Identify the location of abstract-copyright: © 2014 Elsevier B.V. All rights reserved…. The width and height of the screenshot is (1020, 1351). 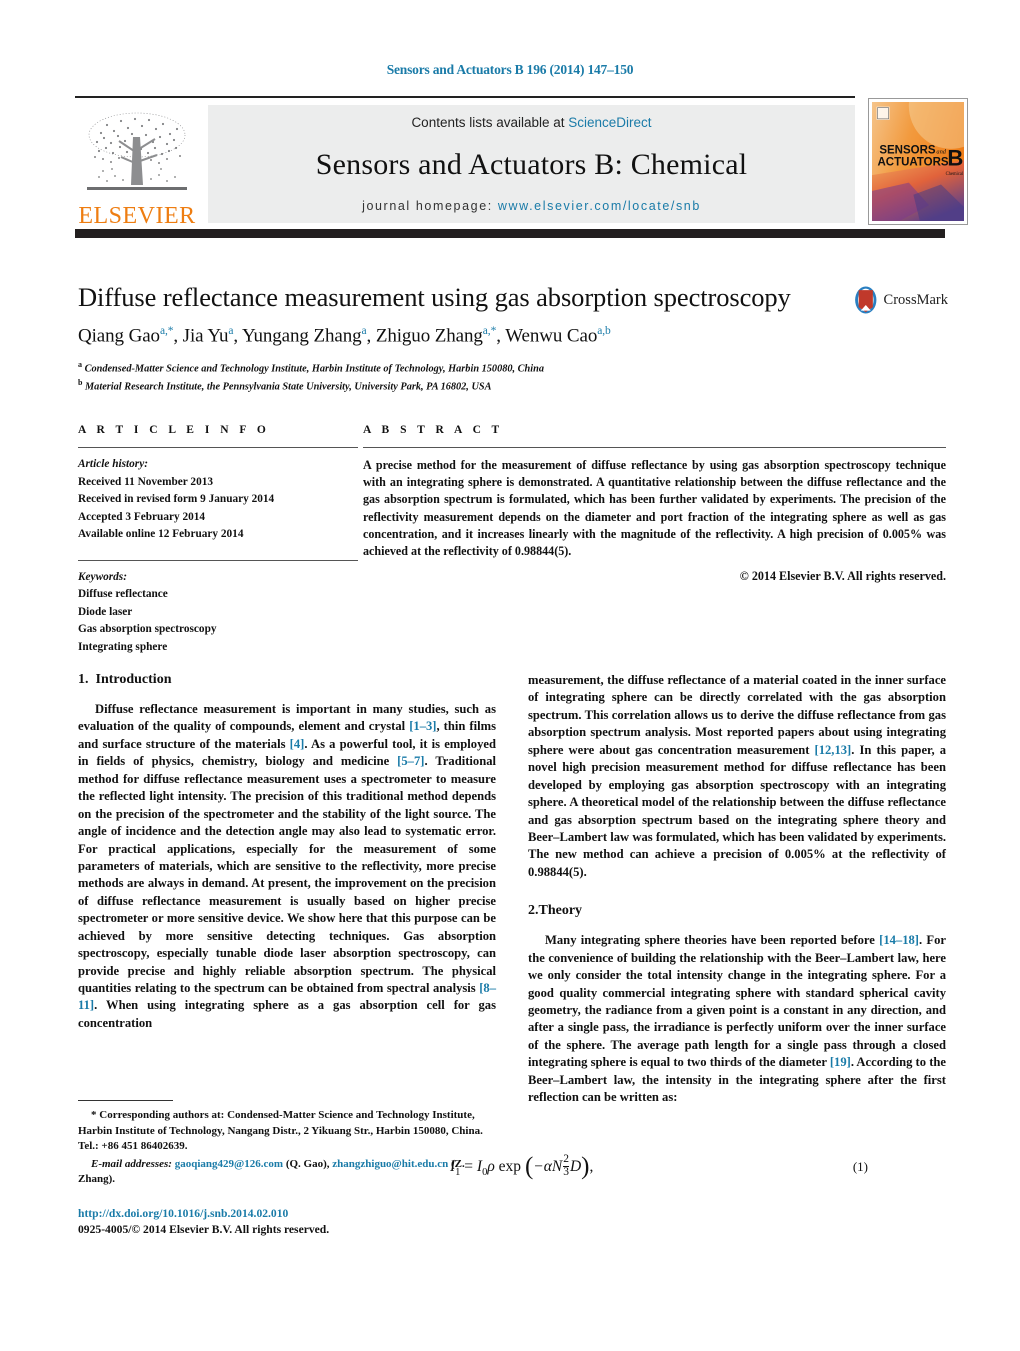
(842, 576).